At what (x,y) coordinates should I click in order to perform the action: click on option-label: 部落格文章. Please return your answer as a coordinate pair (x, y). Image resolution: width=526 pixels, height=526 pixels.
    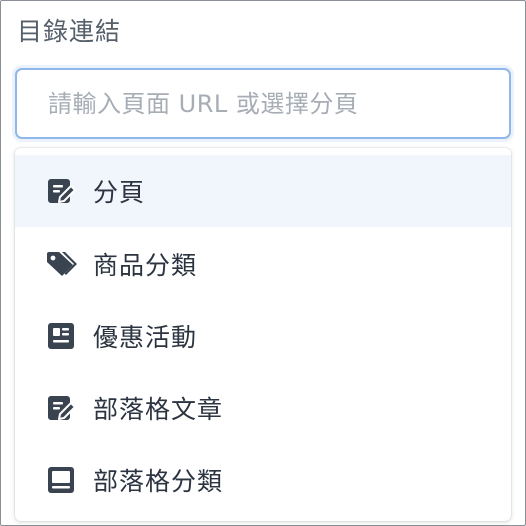
    Looking at the image, I should click on (158, 409).